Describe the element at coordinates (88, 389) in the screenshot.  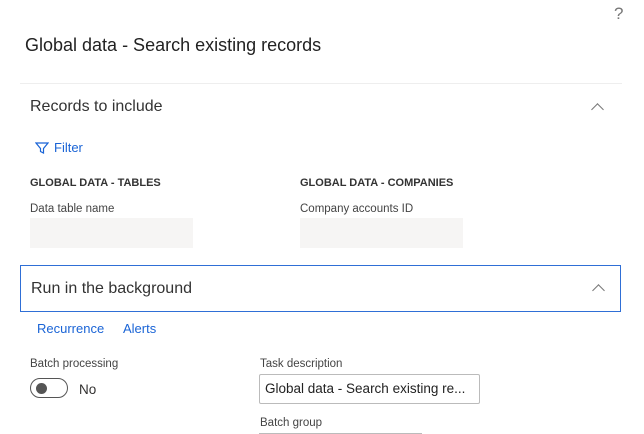
I see `batch-processing-value: No` at that location.